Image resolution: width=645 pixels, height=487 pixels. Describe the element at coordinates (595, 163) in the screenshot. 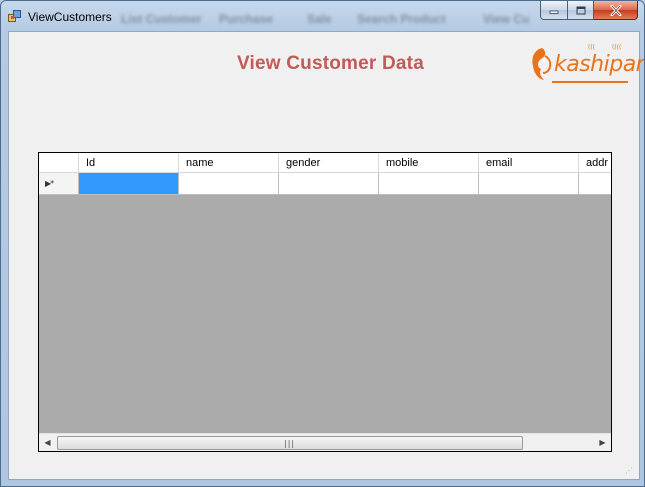

I see `column-header-address: addr` at that location.